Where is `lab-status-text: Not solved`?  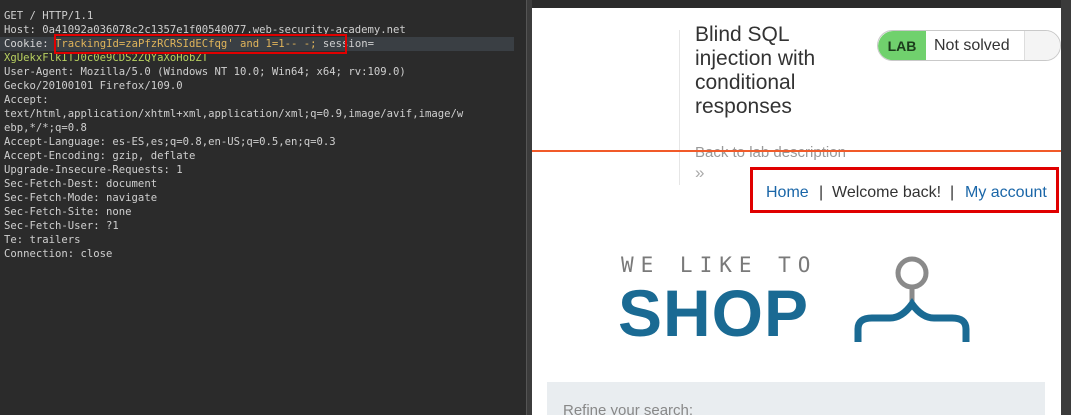 lab-status-text: Not solved is located at coordinates (972, 45).